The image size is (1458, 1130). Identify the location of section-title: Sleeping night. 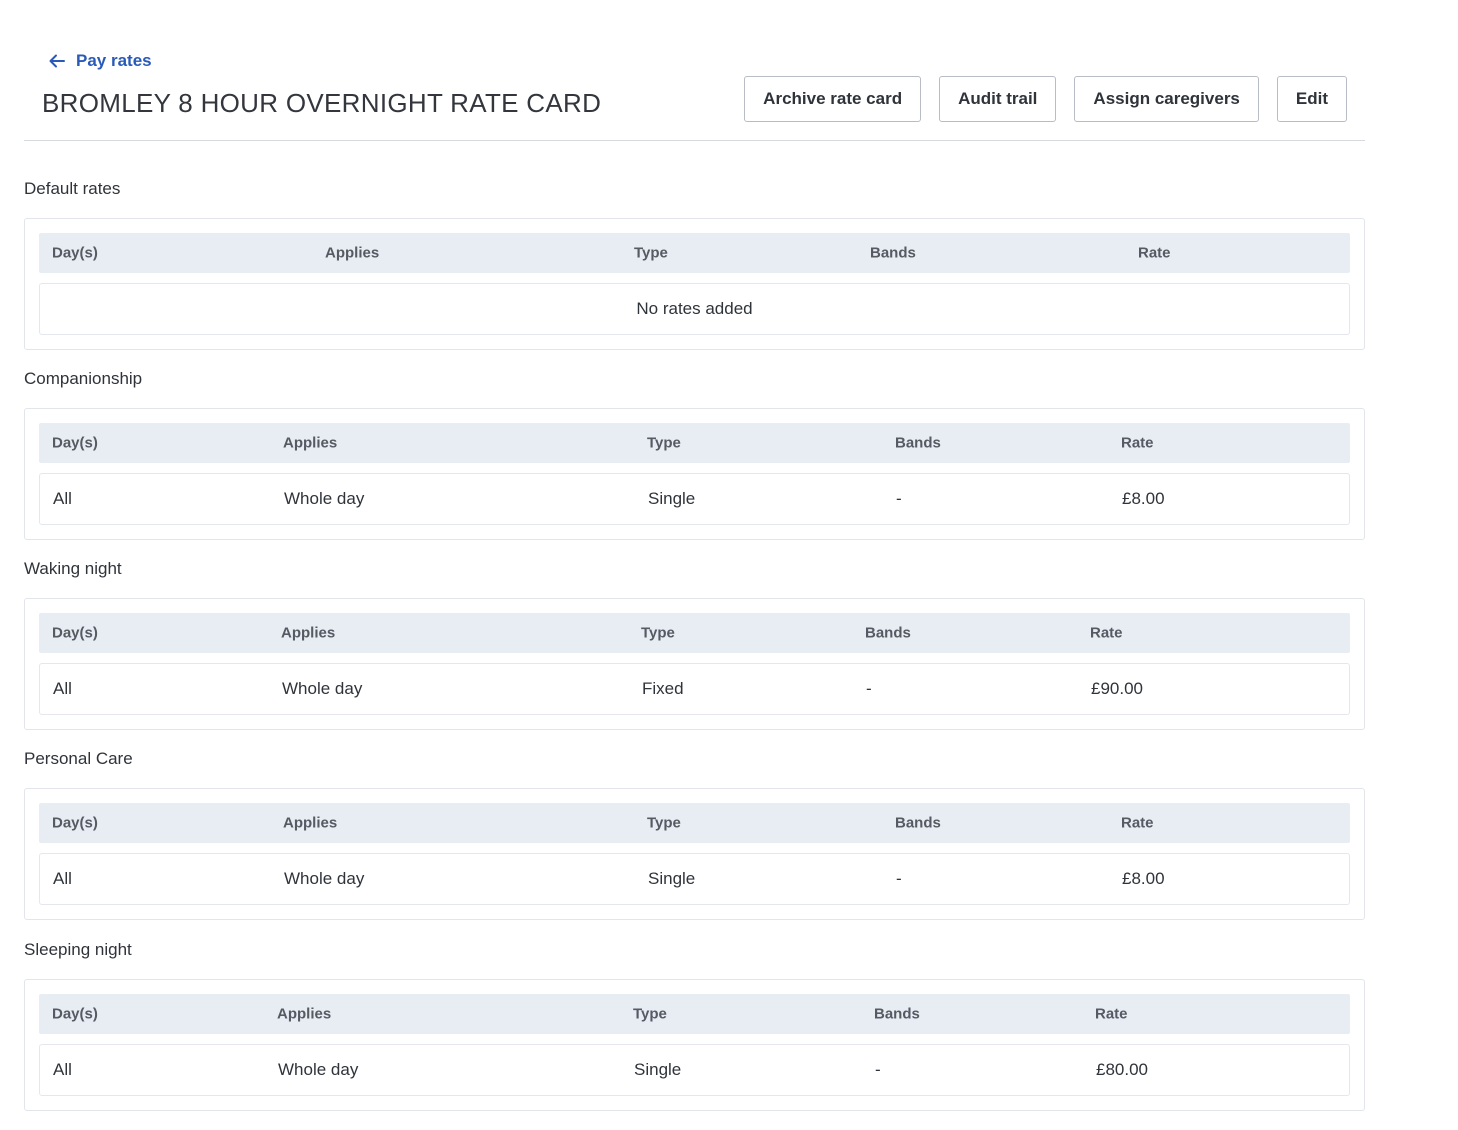
(78, 949).